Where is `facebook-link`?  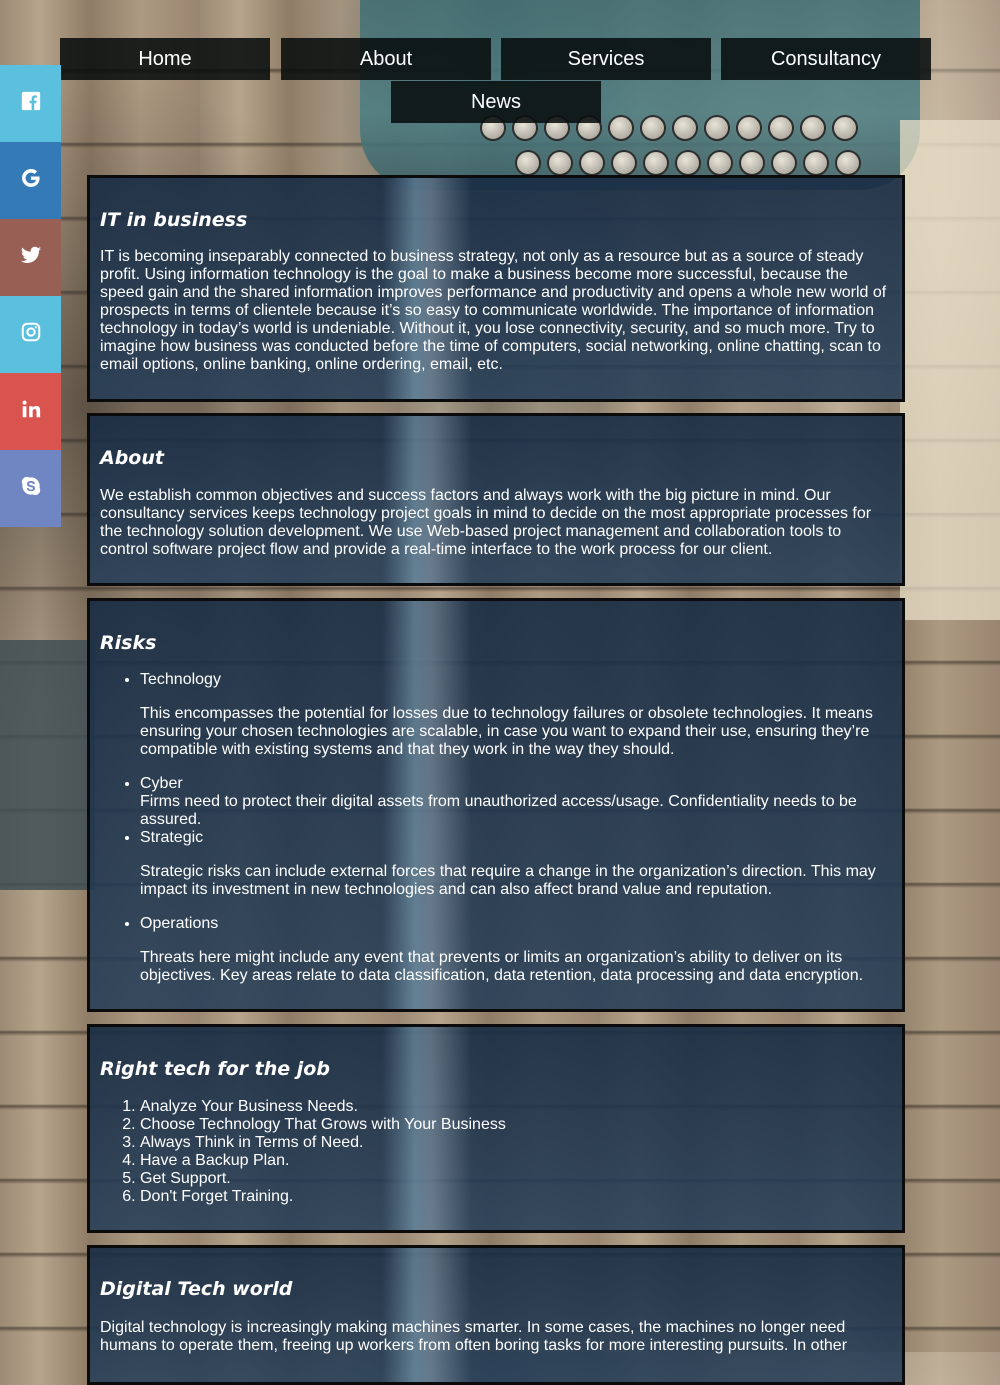
facebook-link is located at coordinates (30, 103).